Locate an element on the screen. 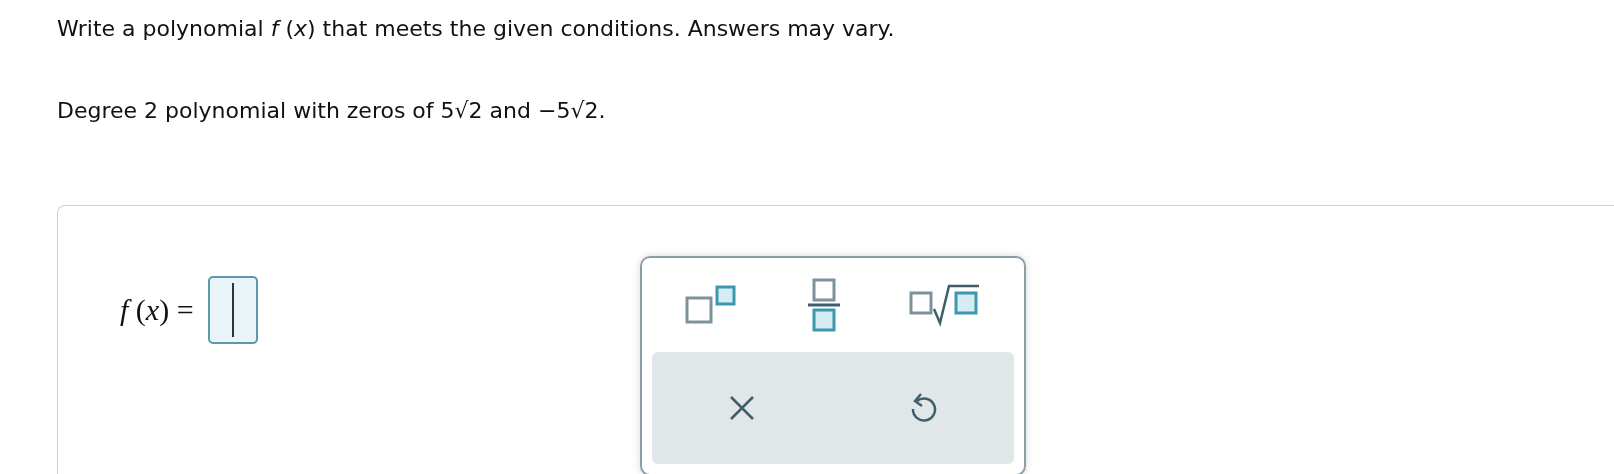 The width and height of the screenshot is (1614, 474). instruction-text: Write a polynomial f (x) that meets the given conditions. Answers may vary. is located at coordinates (476, 29).